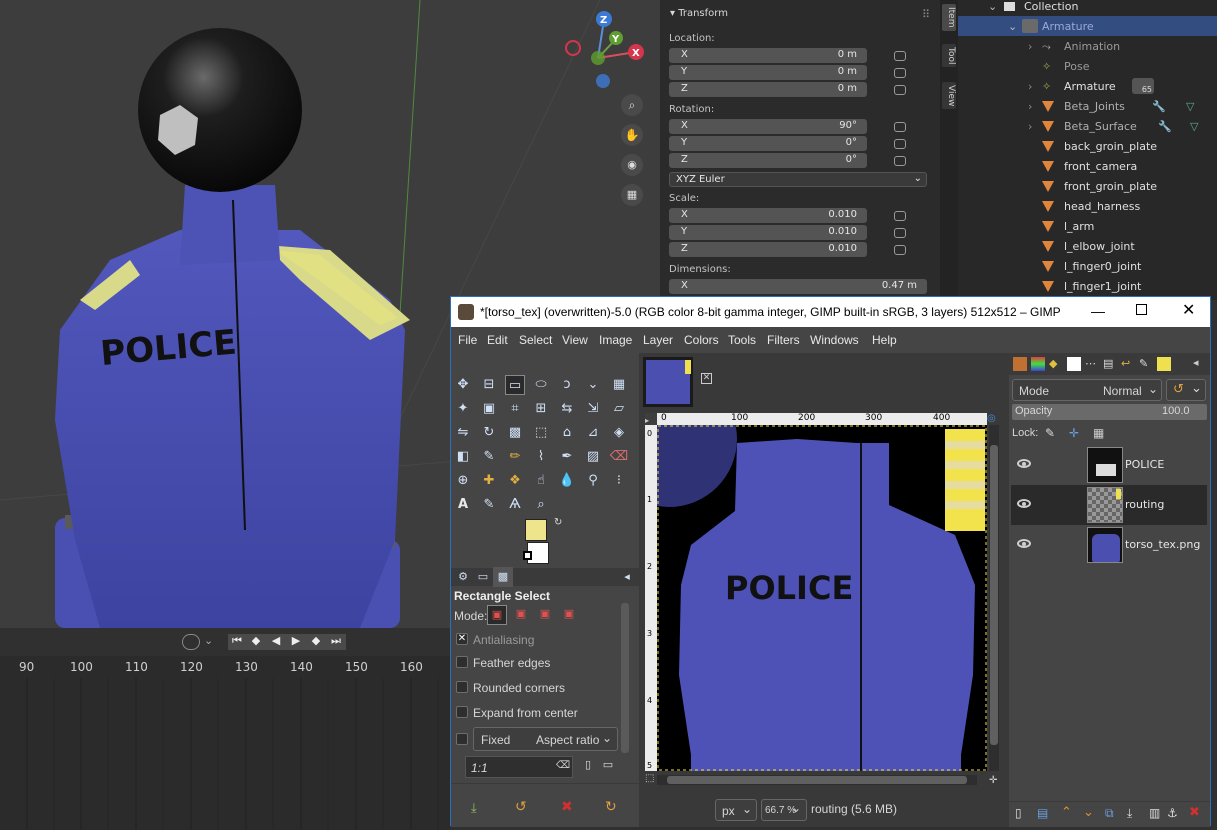 Image resolution: width=1217 pixels, height=830 pixels. What do you see at coordinates (699, 13) in the screenshot?
I see `transform-header: ▾ Transform` at bounding box center [699, 13].